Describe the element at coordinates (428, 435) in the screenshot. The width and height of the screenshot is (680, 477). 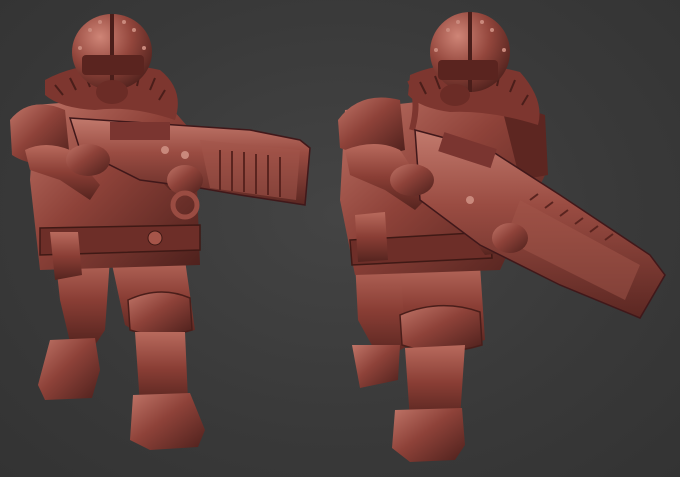
I see `right-figure-front-boot` at that location.